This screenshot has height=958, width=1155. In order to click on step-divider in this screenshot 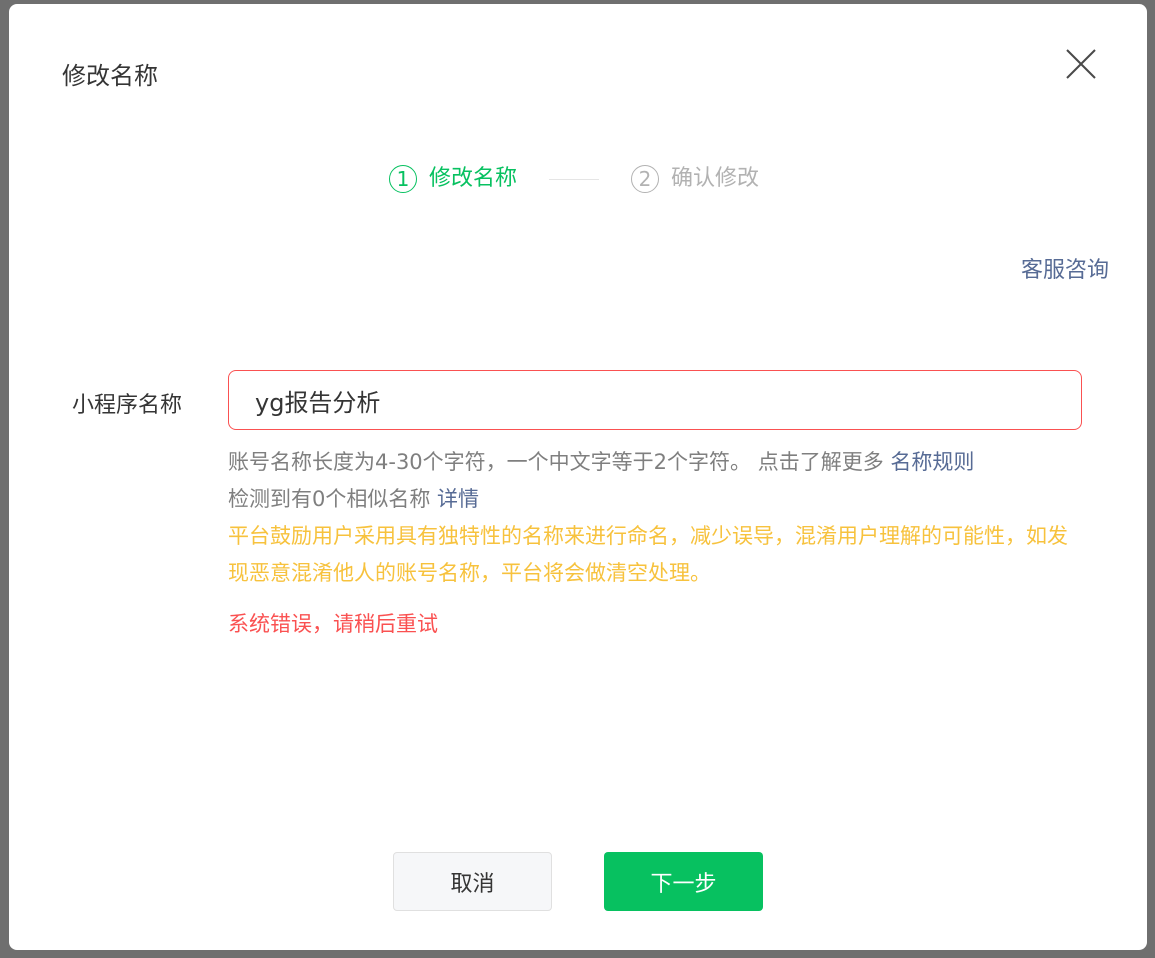, I will do `click(574, 179)`.